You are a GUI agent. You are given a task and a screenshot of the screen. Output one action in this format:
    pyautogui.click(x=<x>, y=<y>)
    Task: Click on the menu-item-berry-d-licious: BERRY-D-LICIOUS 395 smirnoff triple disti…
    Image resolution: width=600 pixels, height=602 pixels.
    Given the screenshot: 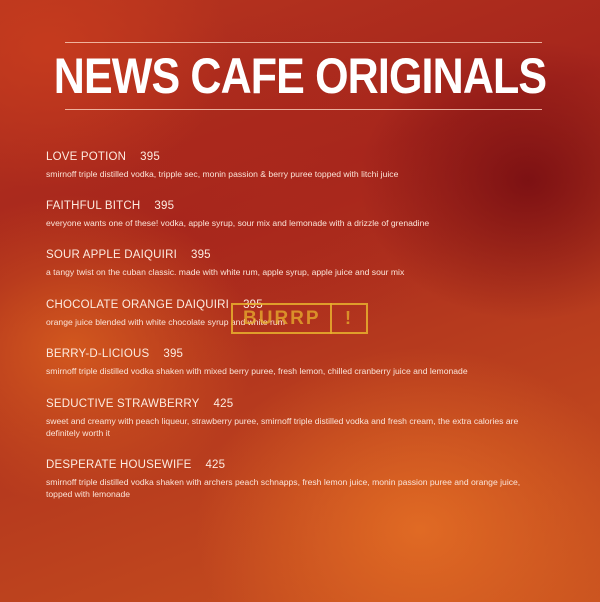 What is the action you would take?
    pyautogui.click(x=296, y=362)
    